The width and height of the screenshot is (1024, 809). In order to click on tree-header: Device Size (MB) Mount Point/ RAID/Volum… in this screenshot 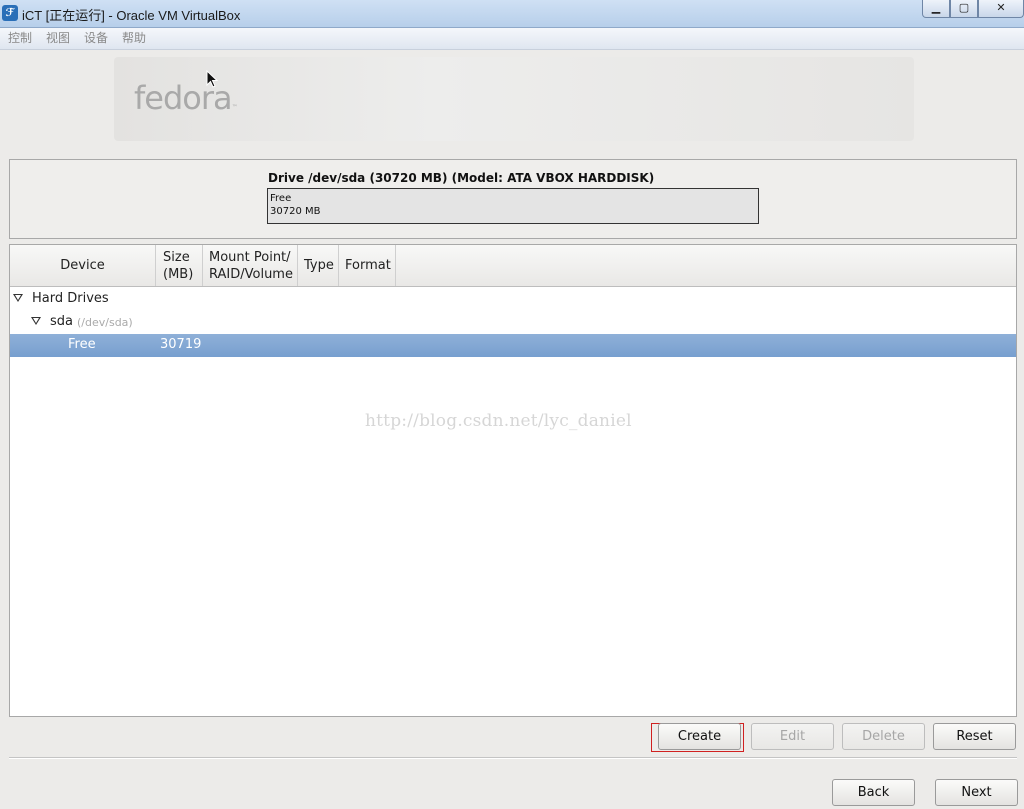, I will do `click(513, 266)`.